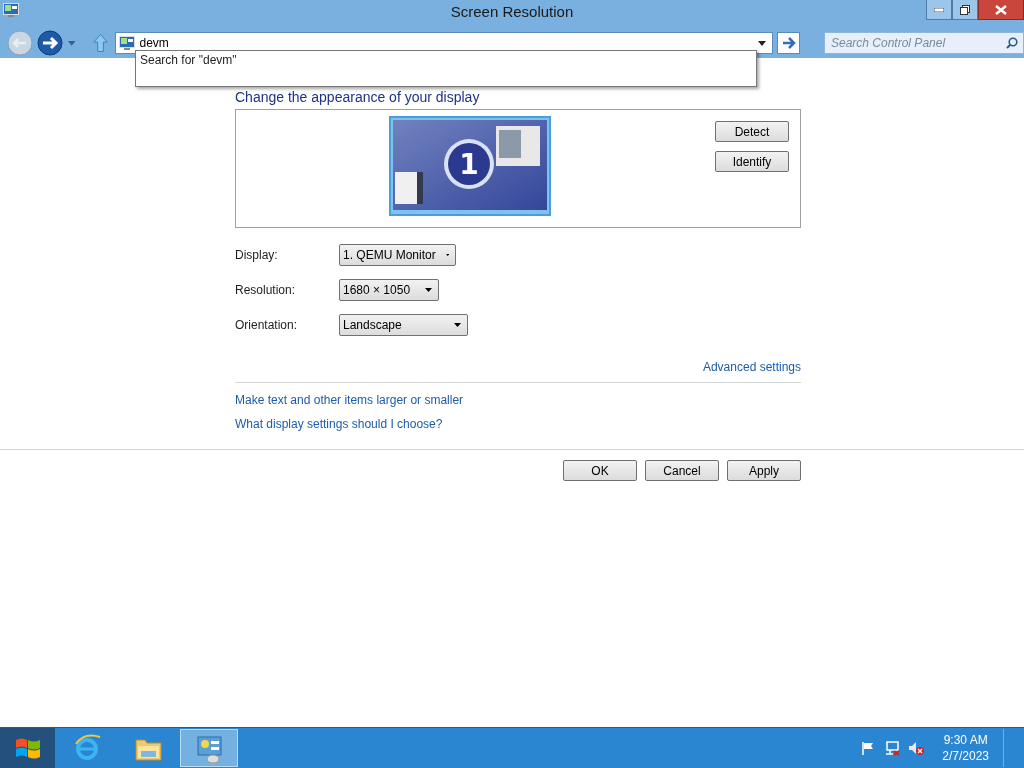 The height and width of the screenshot is (768, 1024). What do you see at coordinates (267, 325) in the screenshot?
I see `field-label: Orientation:` at bounding box center [267, 325].